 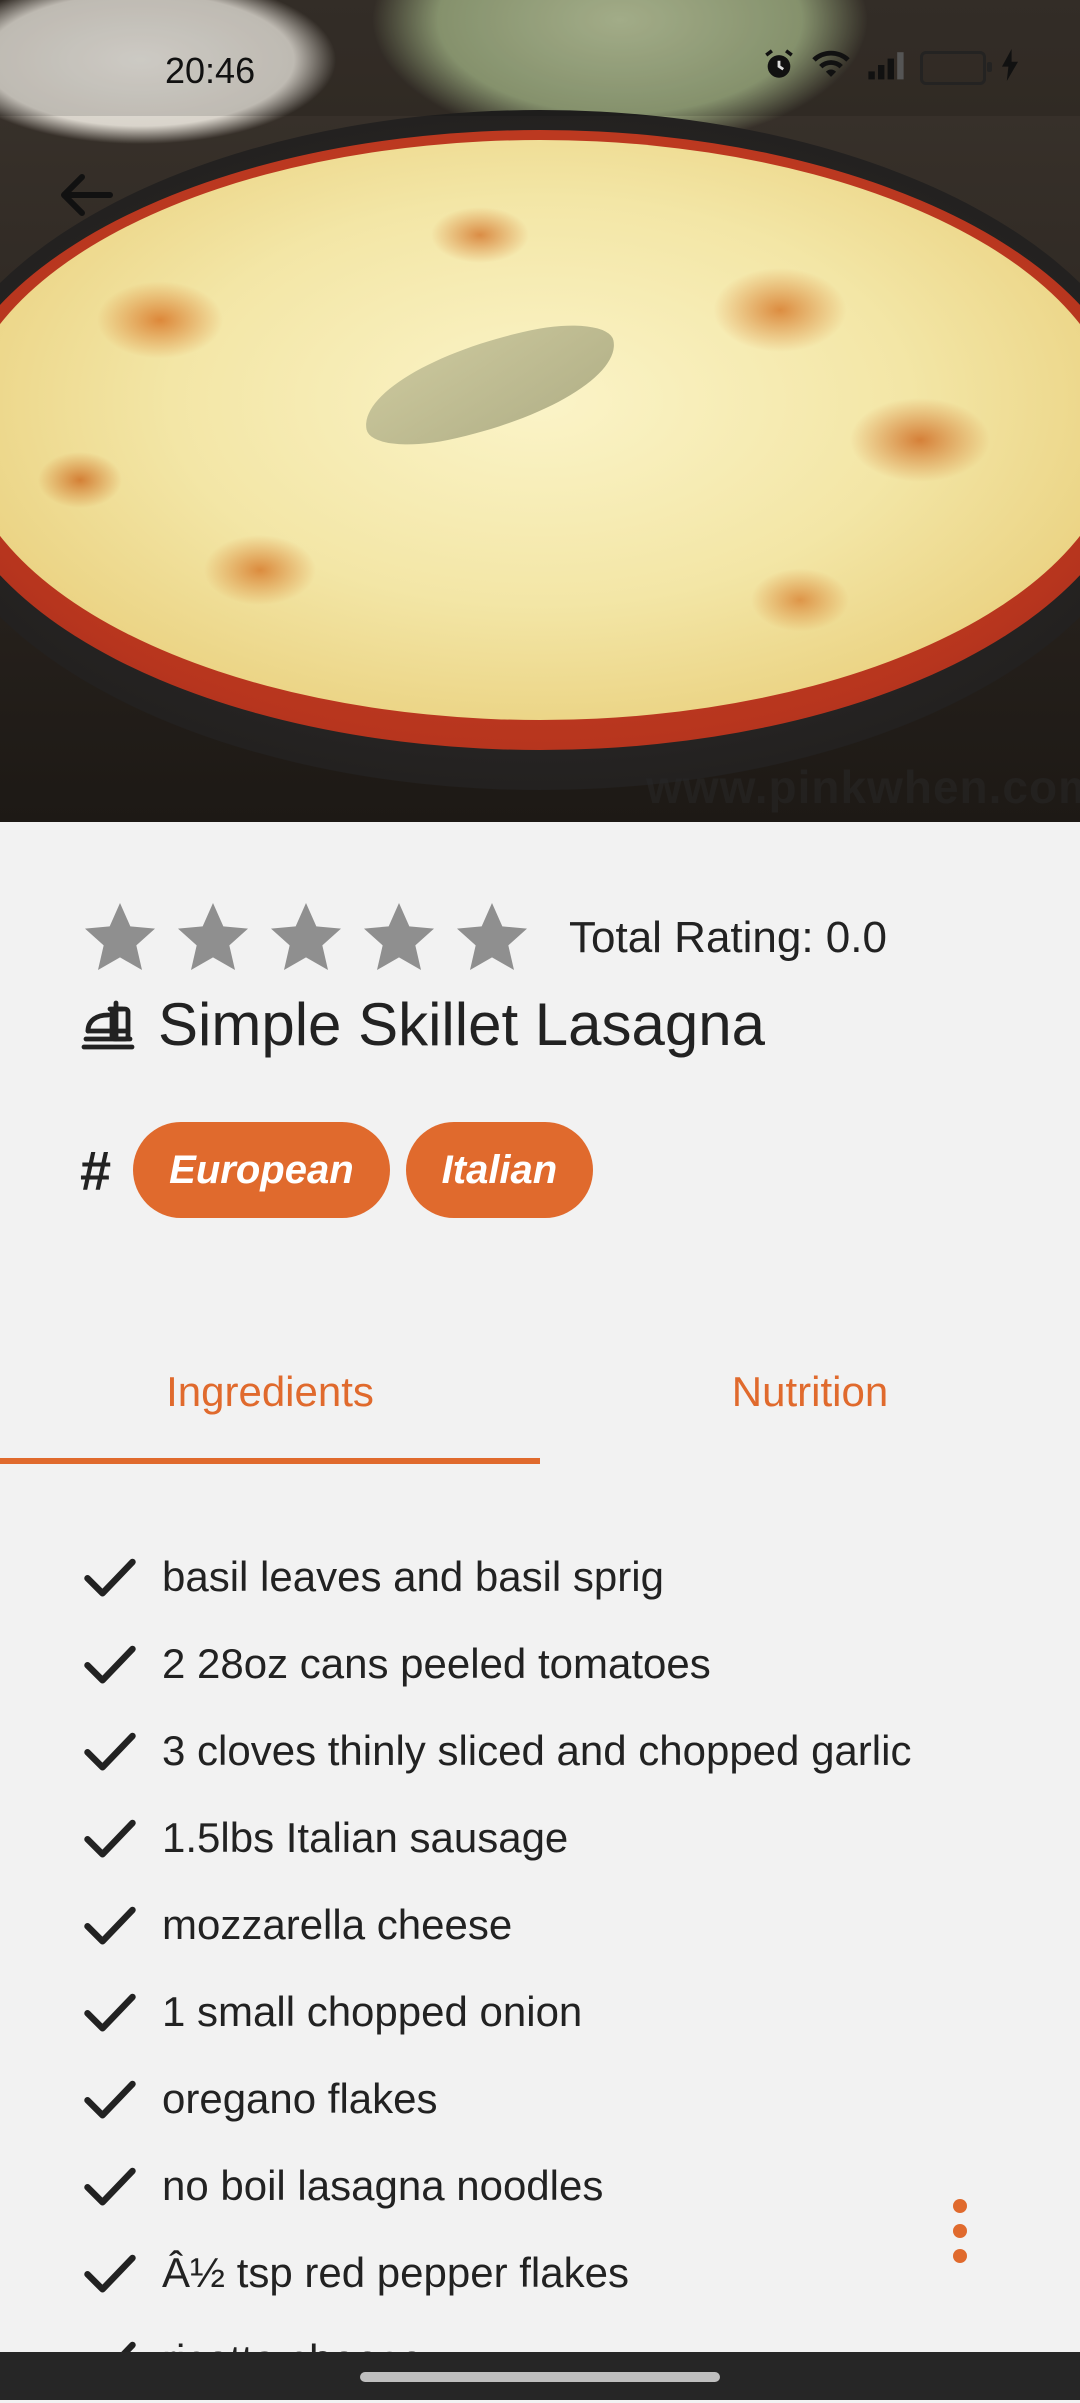 I want to click on ingredient-text: oregano flakes, so click(x=300, y=2098).